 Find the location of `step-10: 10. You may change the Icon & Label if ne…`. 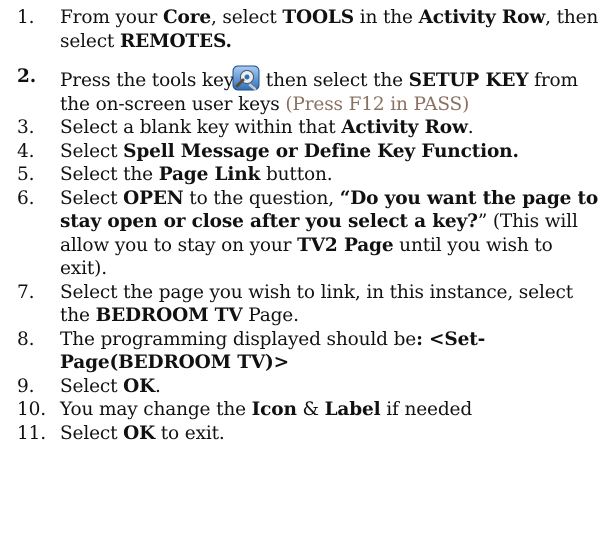

step-10: 10. You may change the Icon & Label if ne… is located at coordinates (300, 410).